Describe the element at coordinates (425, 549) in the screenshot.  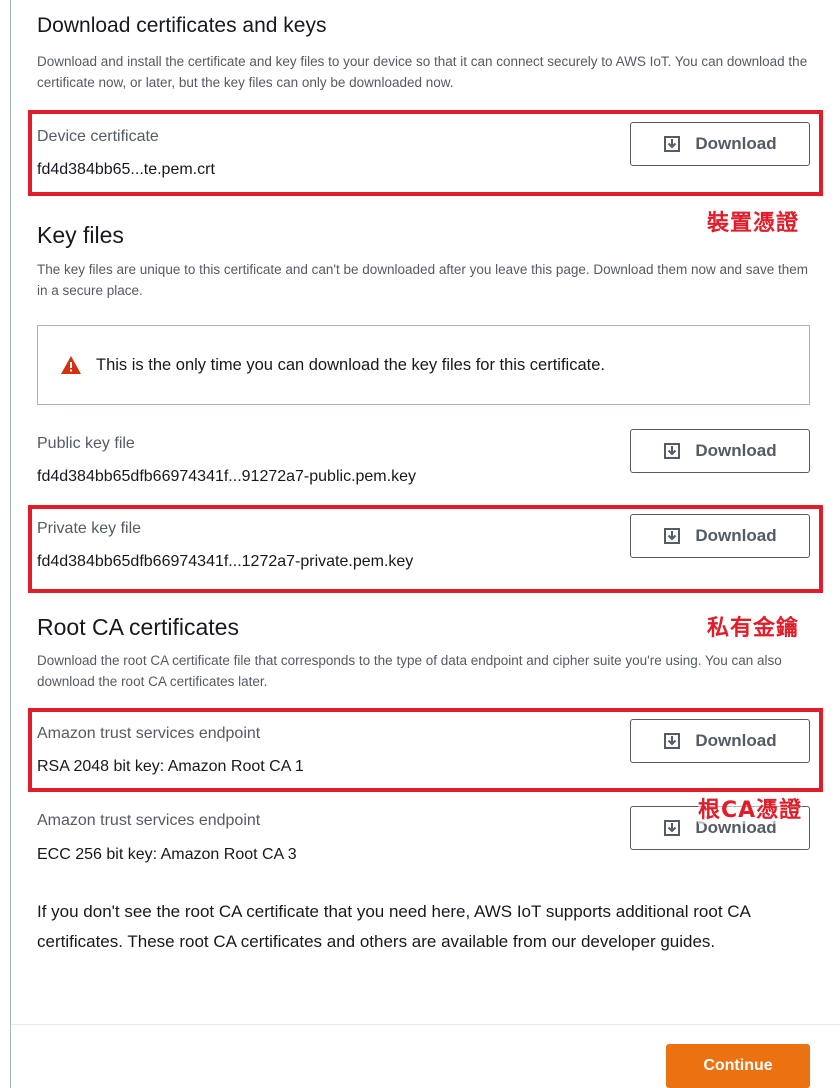
I see `private-key-highlight` at that location.